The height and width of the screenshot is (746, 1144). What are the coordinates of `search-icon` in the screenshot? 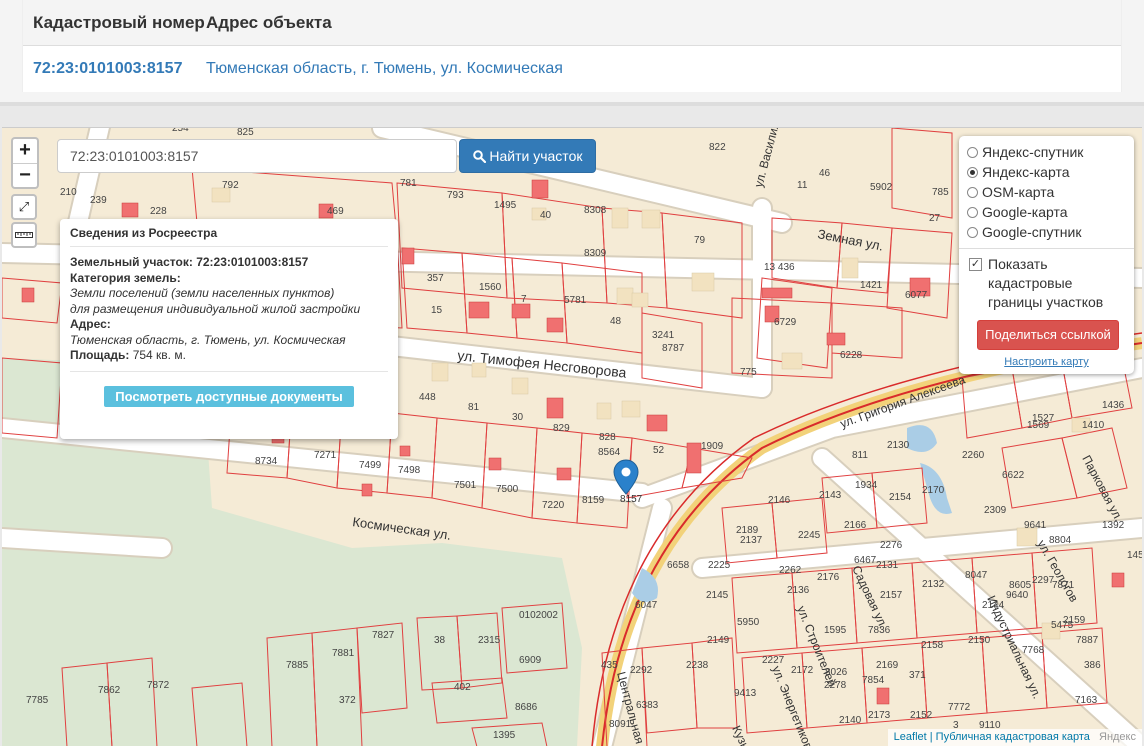 It's located at (479, 157).